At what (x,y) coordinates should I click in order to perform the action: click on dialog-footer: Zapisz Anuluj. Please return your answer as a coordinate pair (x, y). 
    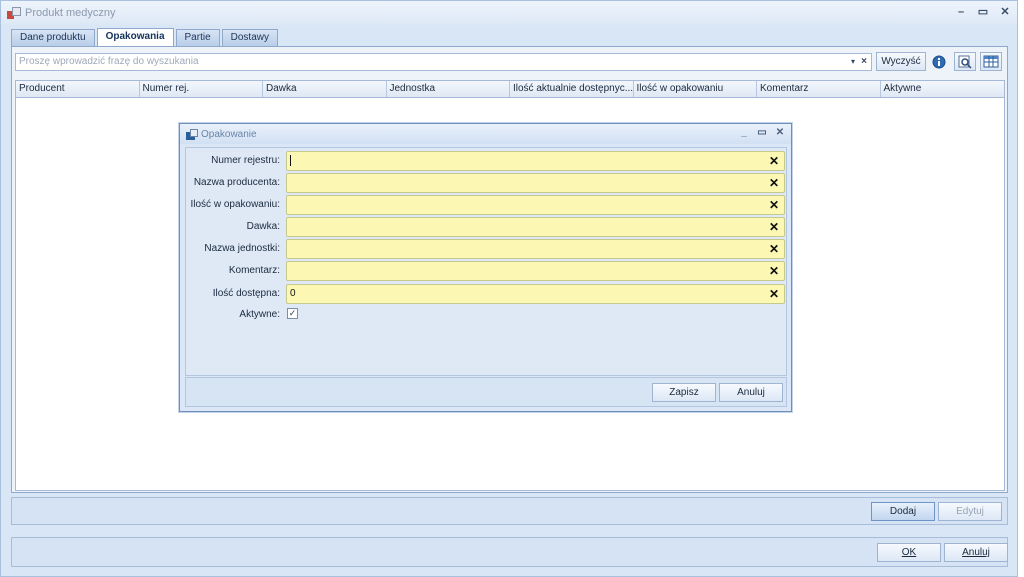
    Looking at the image, I should click on (486, 392).